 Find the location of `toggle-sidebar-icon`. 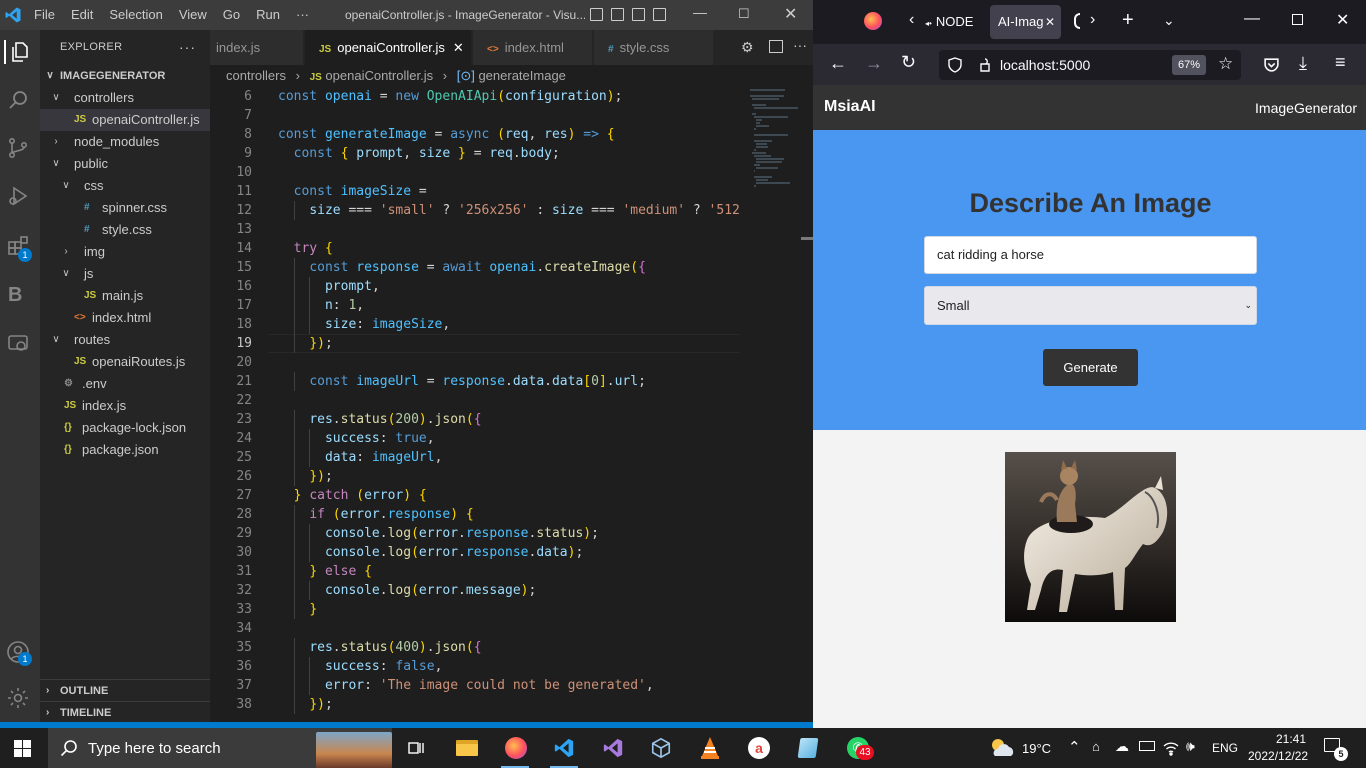

toggle-sidebar-icon is located at coordinates (596, 14).